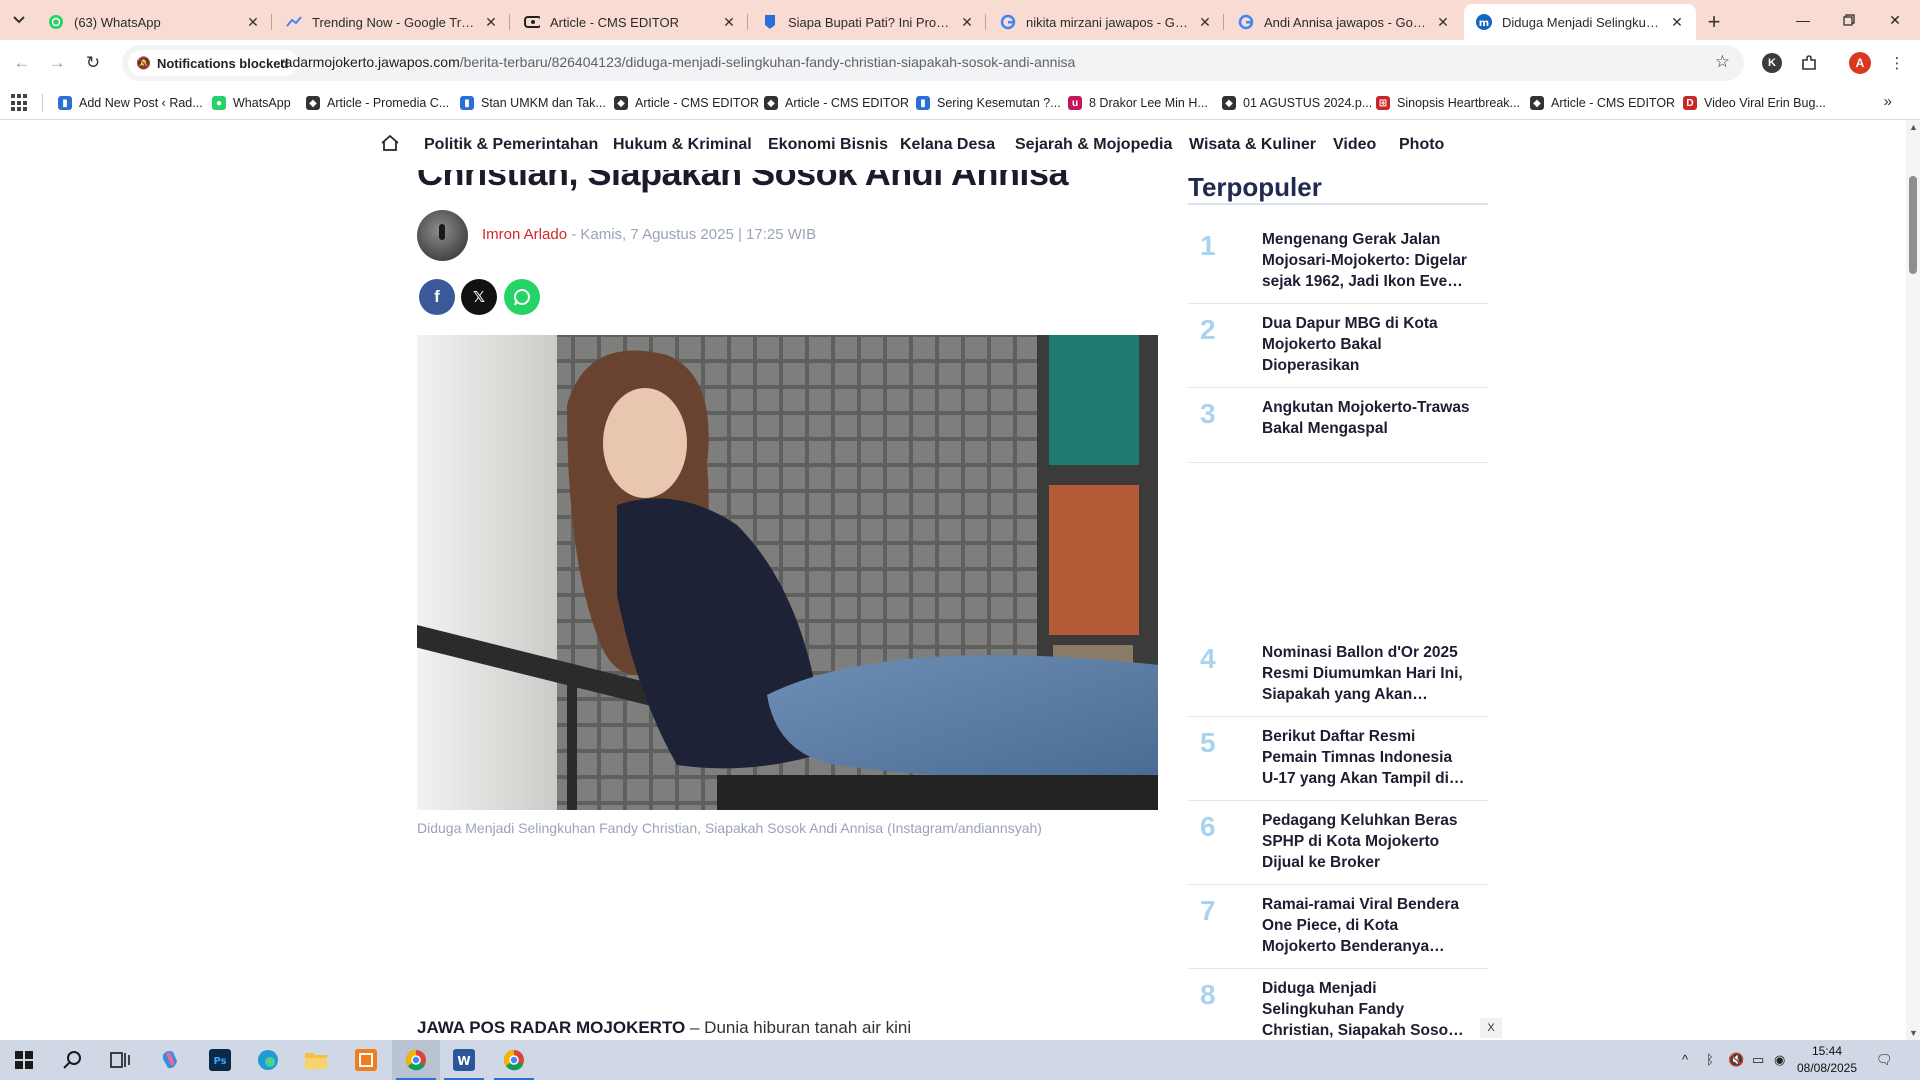  What do you see at coordinates (416, 1060) in the screenshot?
I see `taskbar-chrome` at bounding box center [416, 1060].